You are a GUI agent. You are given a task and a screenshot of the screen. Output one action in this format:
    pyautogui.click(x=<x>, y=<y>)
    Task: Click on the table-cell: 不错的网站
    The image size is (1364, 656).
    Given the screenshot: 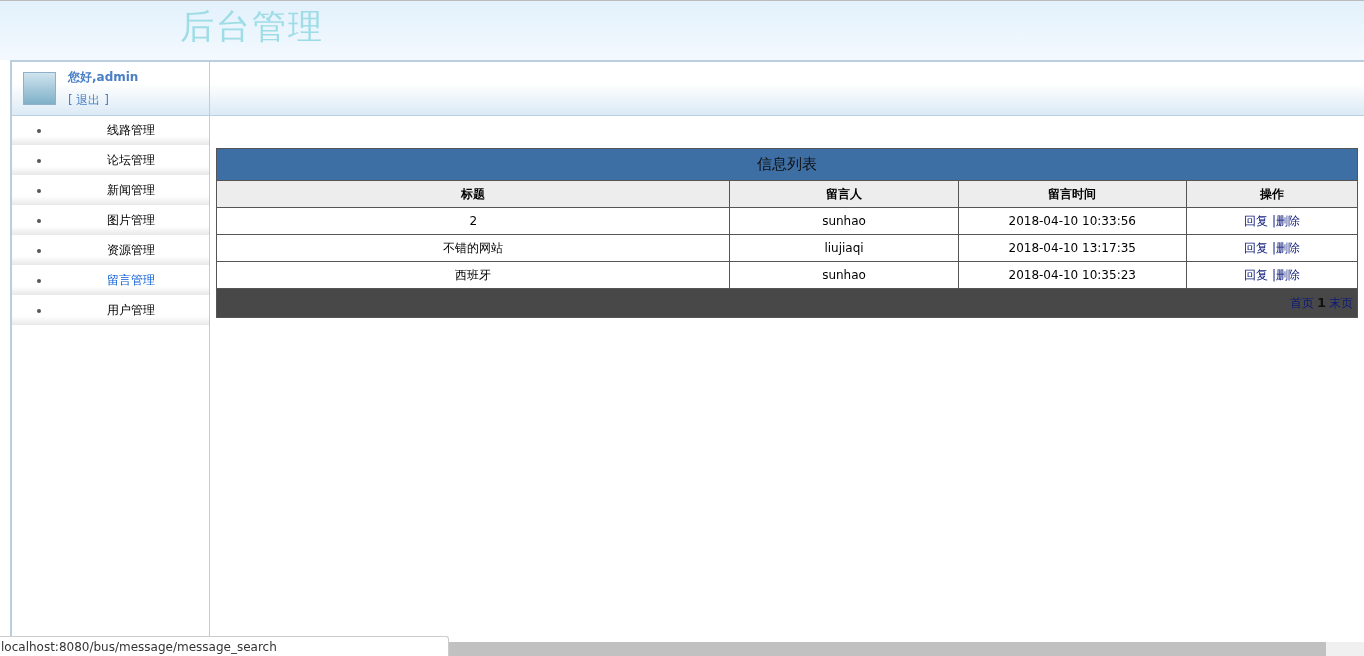 What is the action you would take?
    pyautogui.click(x=473, y=248)
    